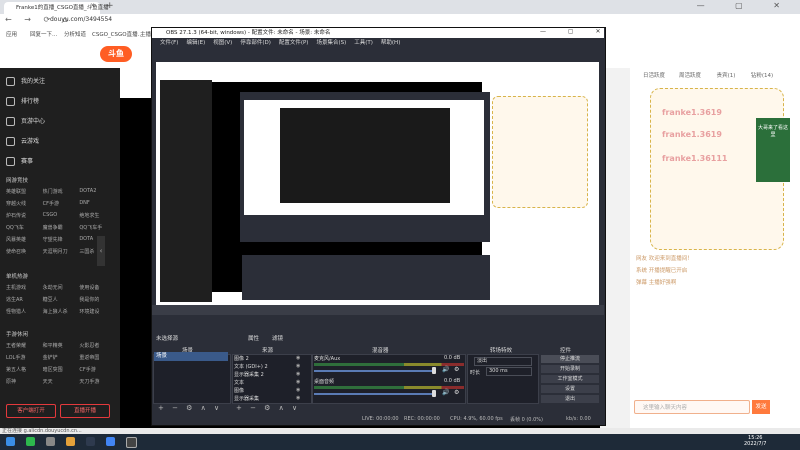 The image size is (800, 450). What do you see at coordinates (61, 287) in the screenshot?
I see `category-link: 永劫无间` at bounding box center [61, 287].